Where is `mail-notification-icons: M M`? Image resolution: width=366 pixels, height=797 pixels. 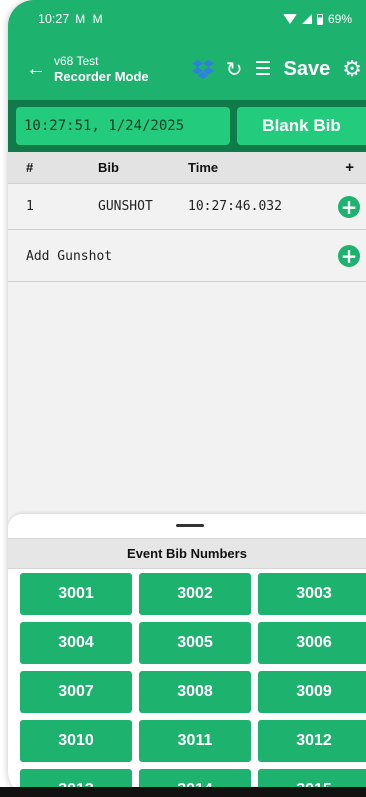 mail-notification-icons: M M is located at coordinates (90, 19).